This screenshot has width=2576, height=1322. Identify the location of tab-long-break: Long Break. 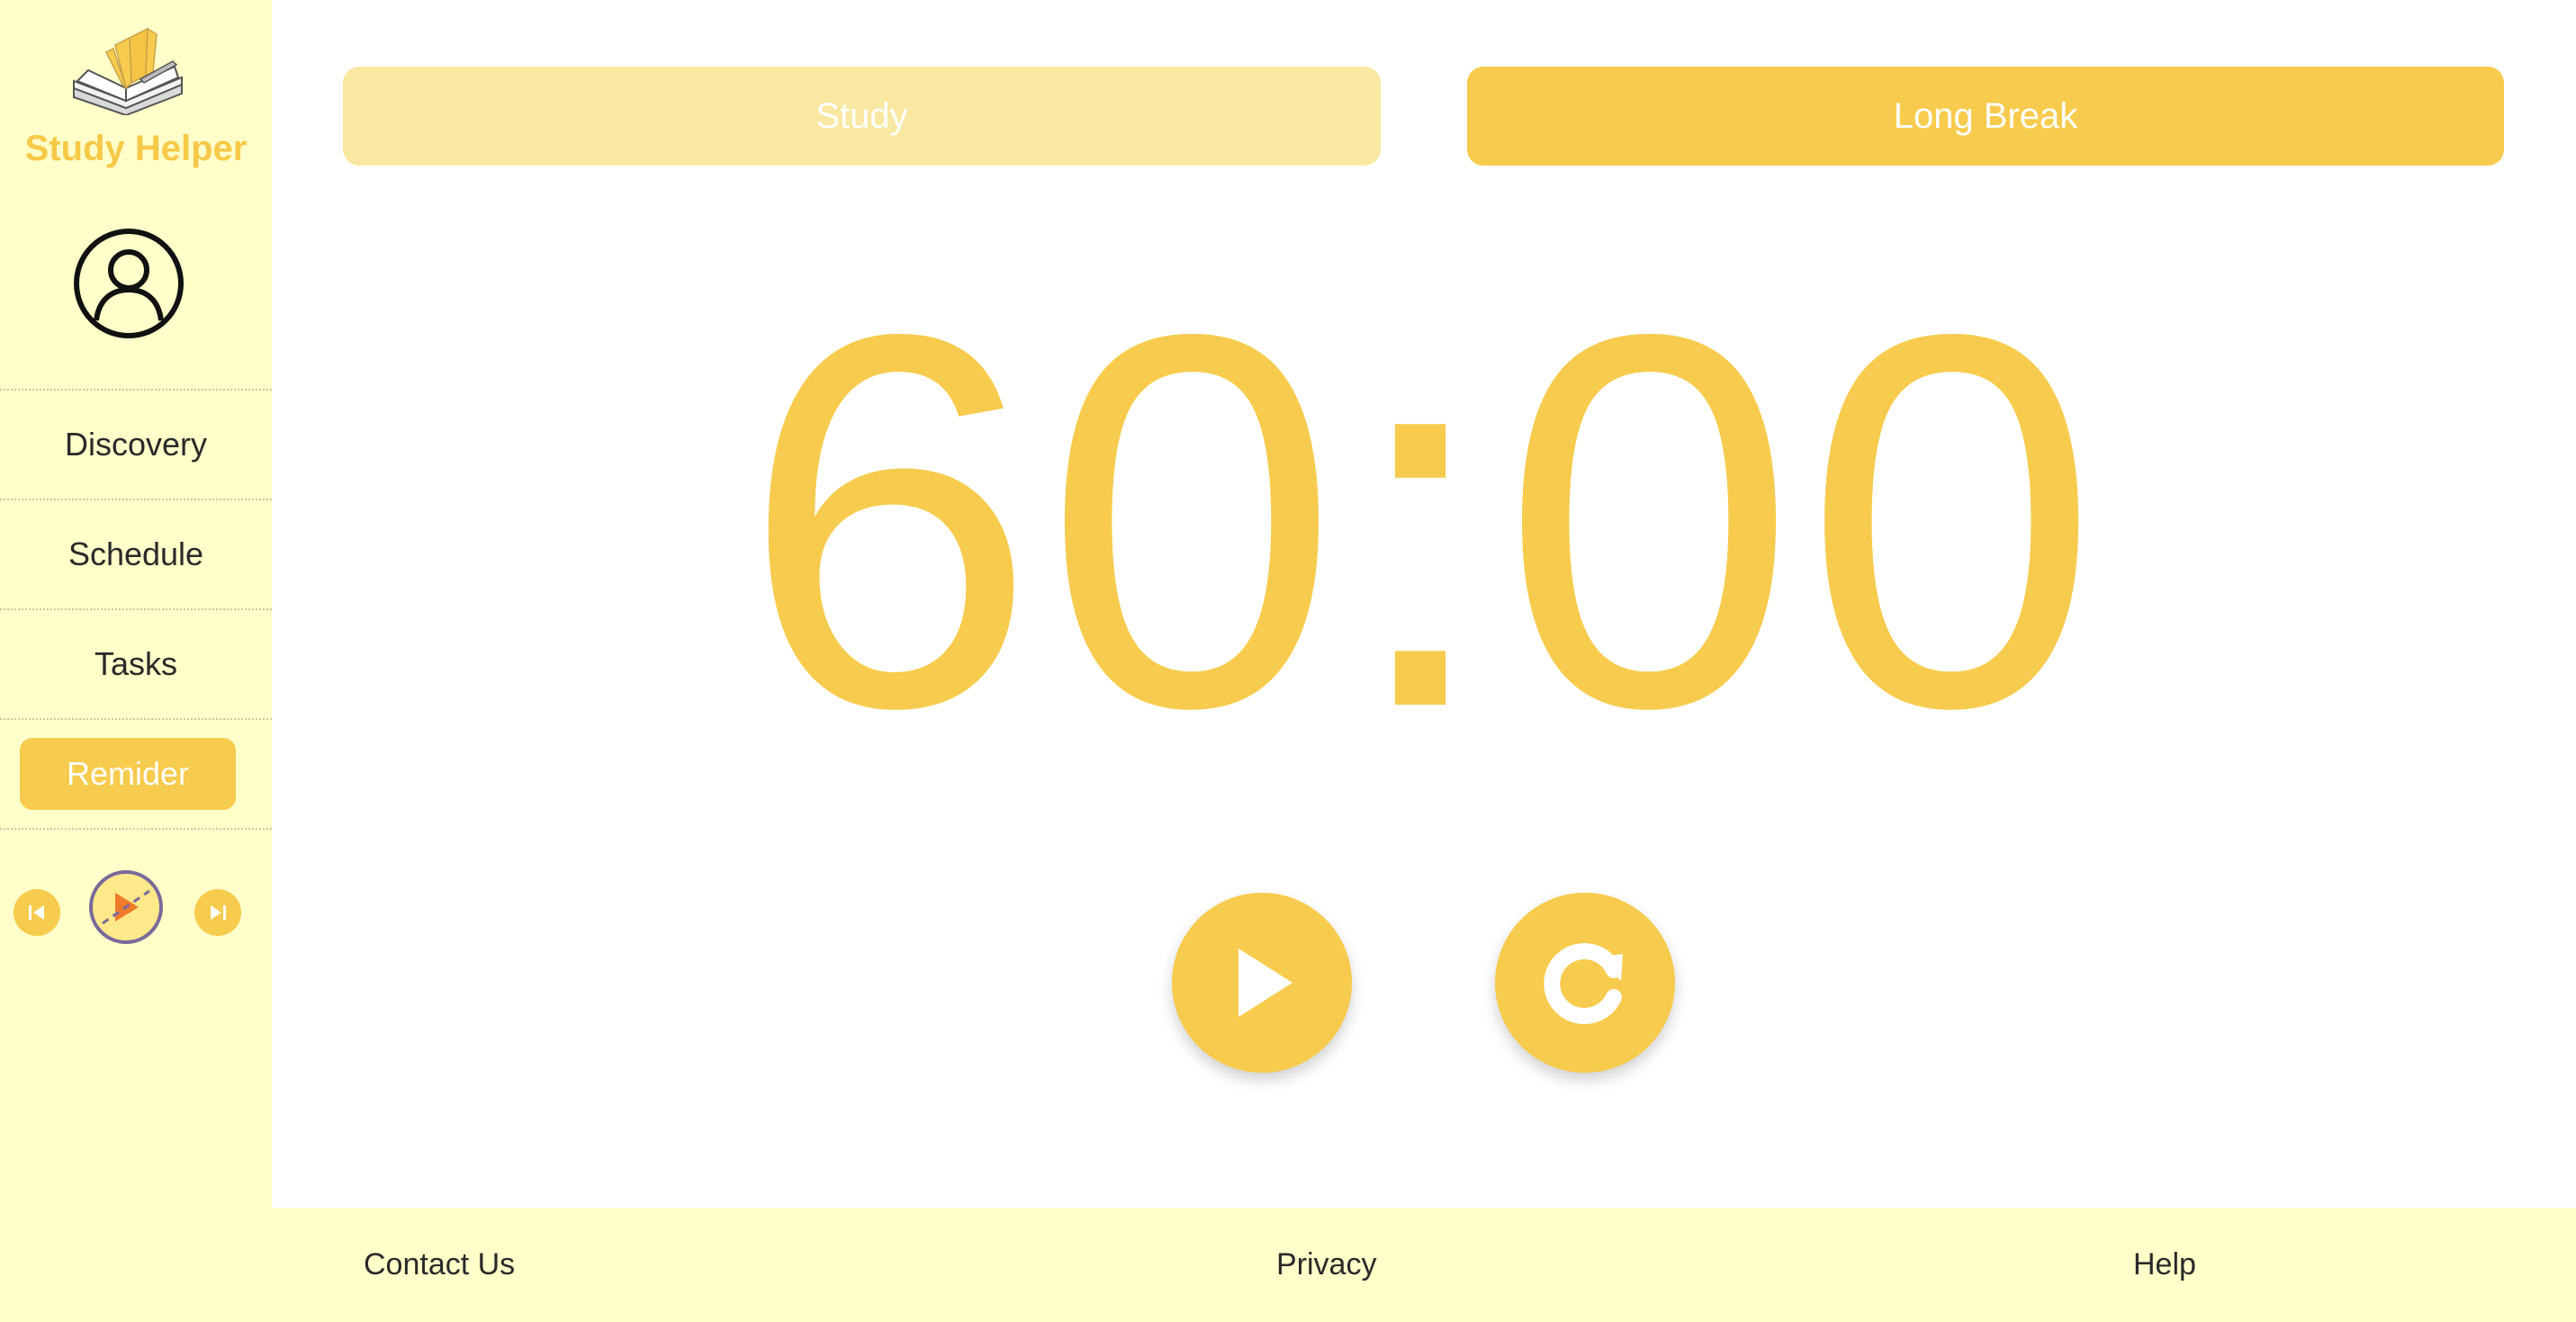
(1985, 117).